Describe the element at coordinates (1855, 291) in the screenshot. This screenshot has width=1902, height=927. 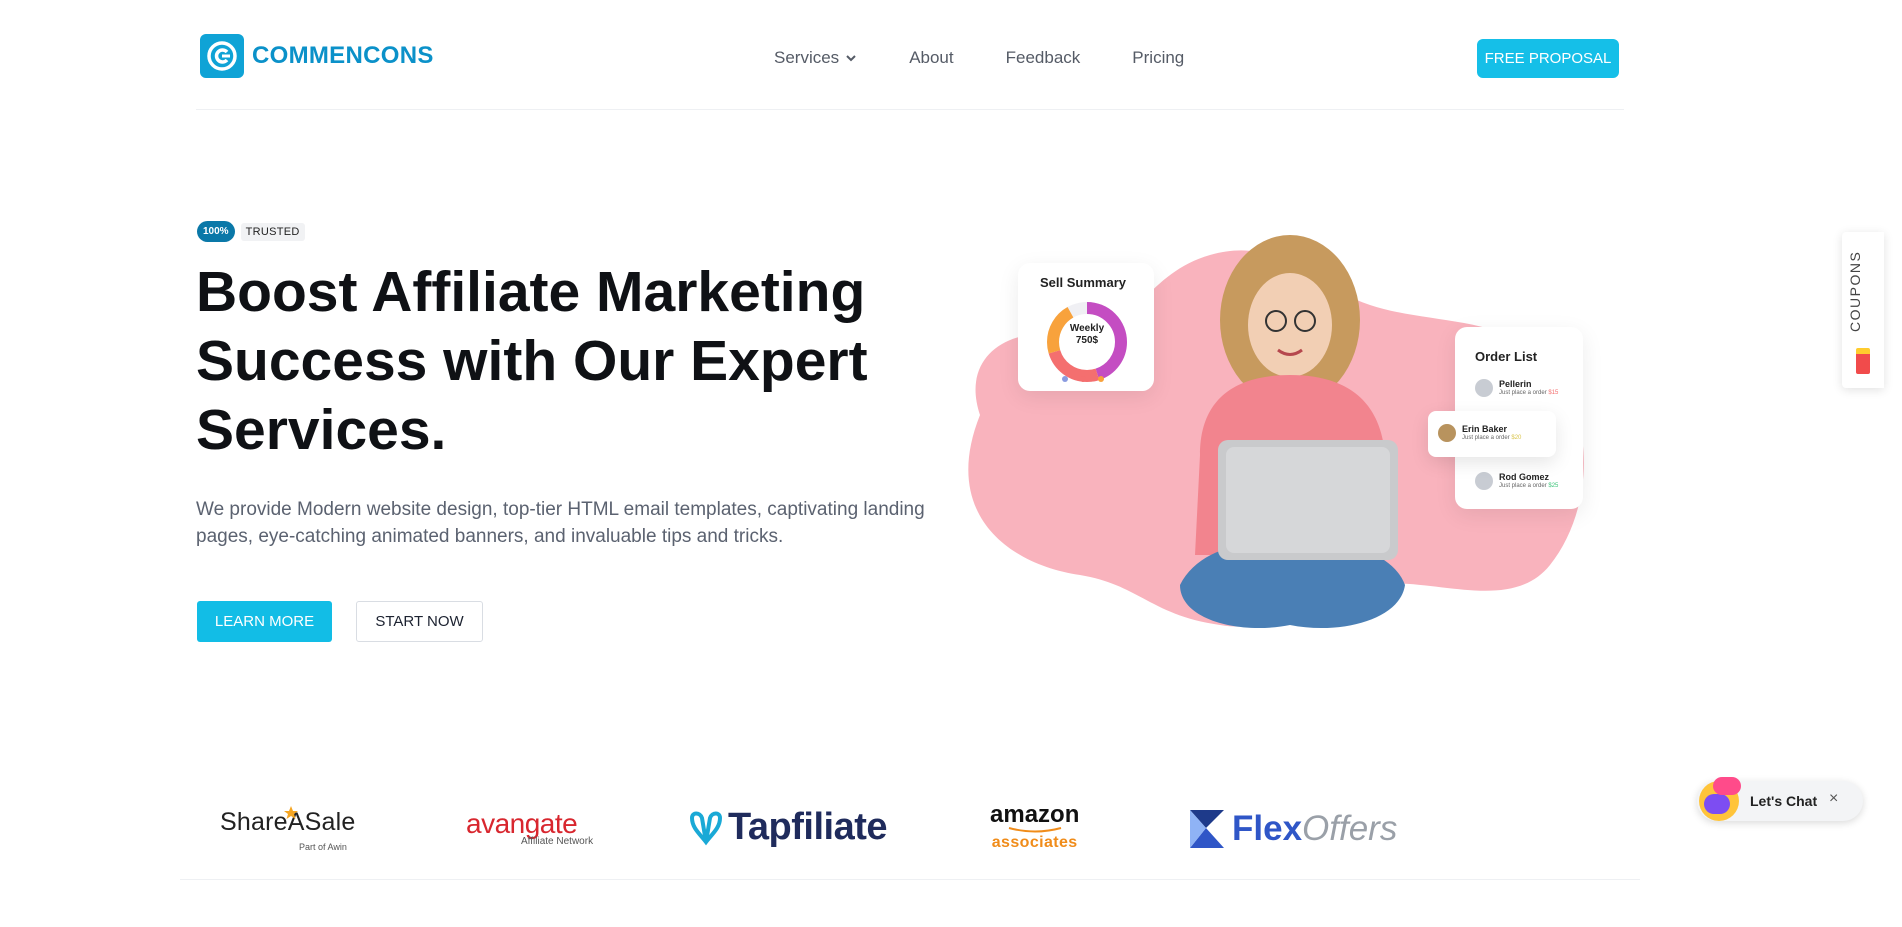
I see `coupons-label: COUPONS` at that location.